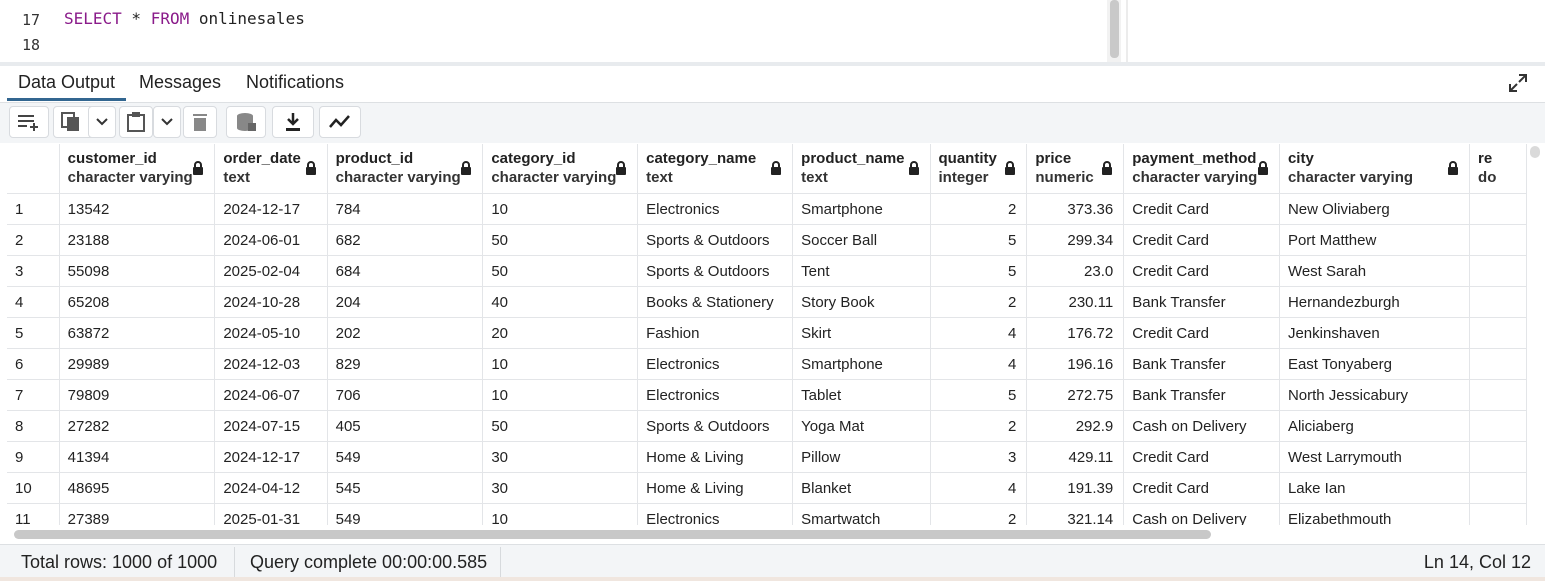  Describe the element at coordinates (271, 209) in the screenshot. I see `cell-order_date: 2024-12-17` at that location.